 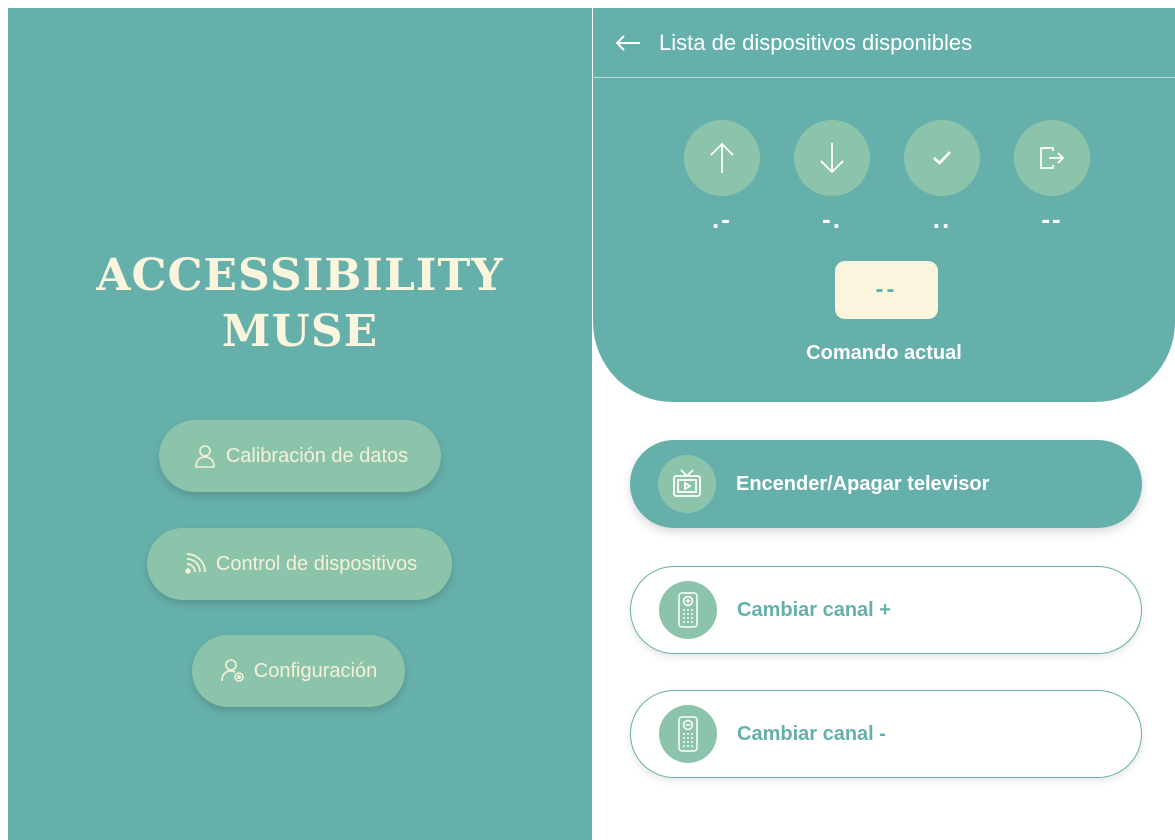 What do you see at coordinates (863, 483) in the screenshot?
I see `command-tv-power-label: Encender/Apagar televisor` at bounding box center [863, 483].